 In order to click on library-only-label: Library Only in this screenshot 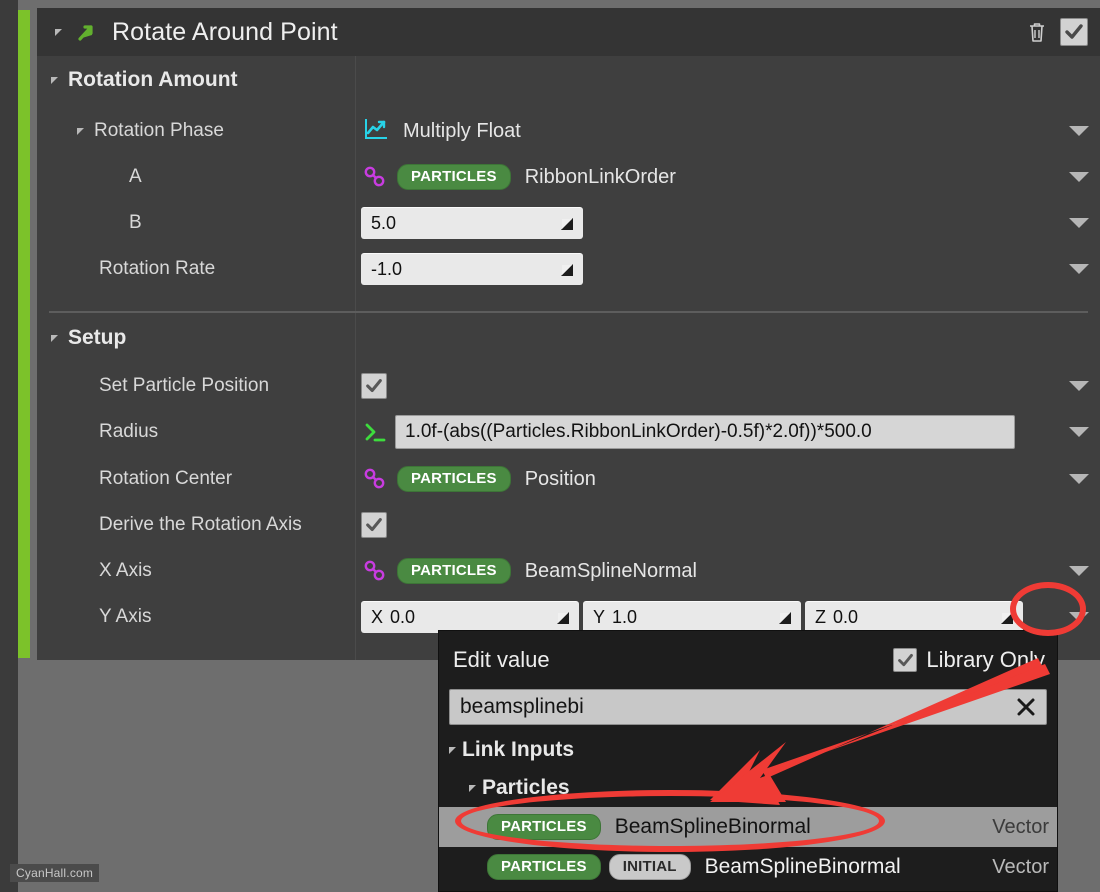, I will do `click(985, 659)`.